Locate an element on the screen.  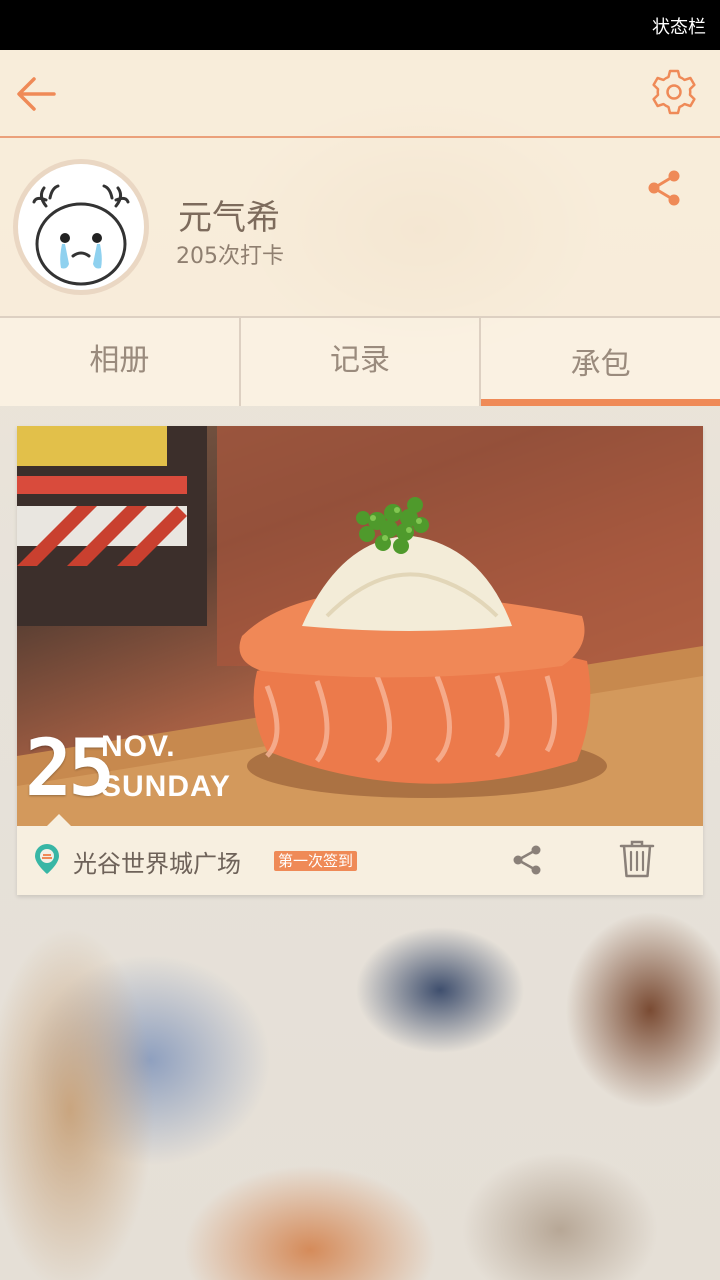
date-month: NOV. is located at coordinates (138, 746).